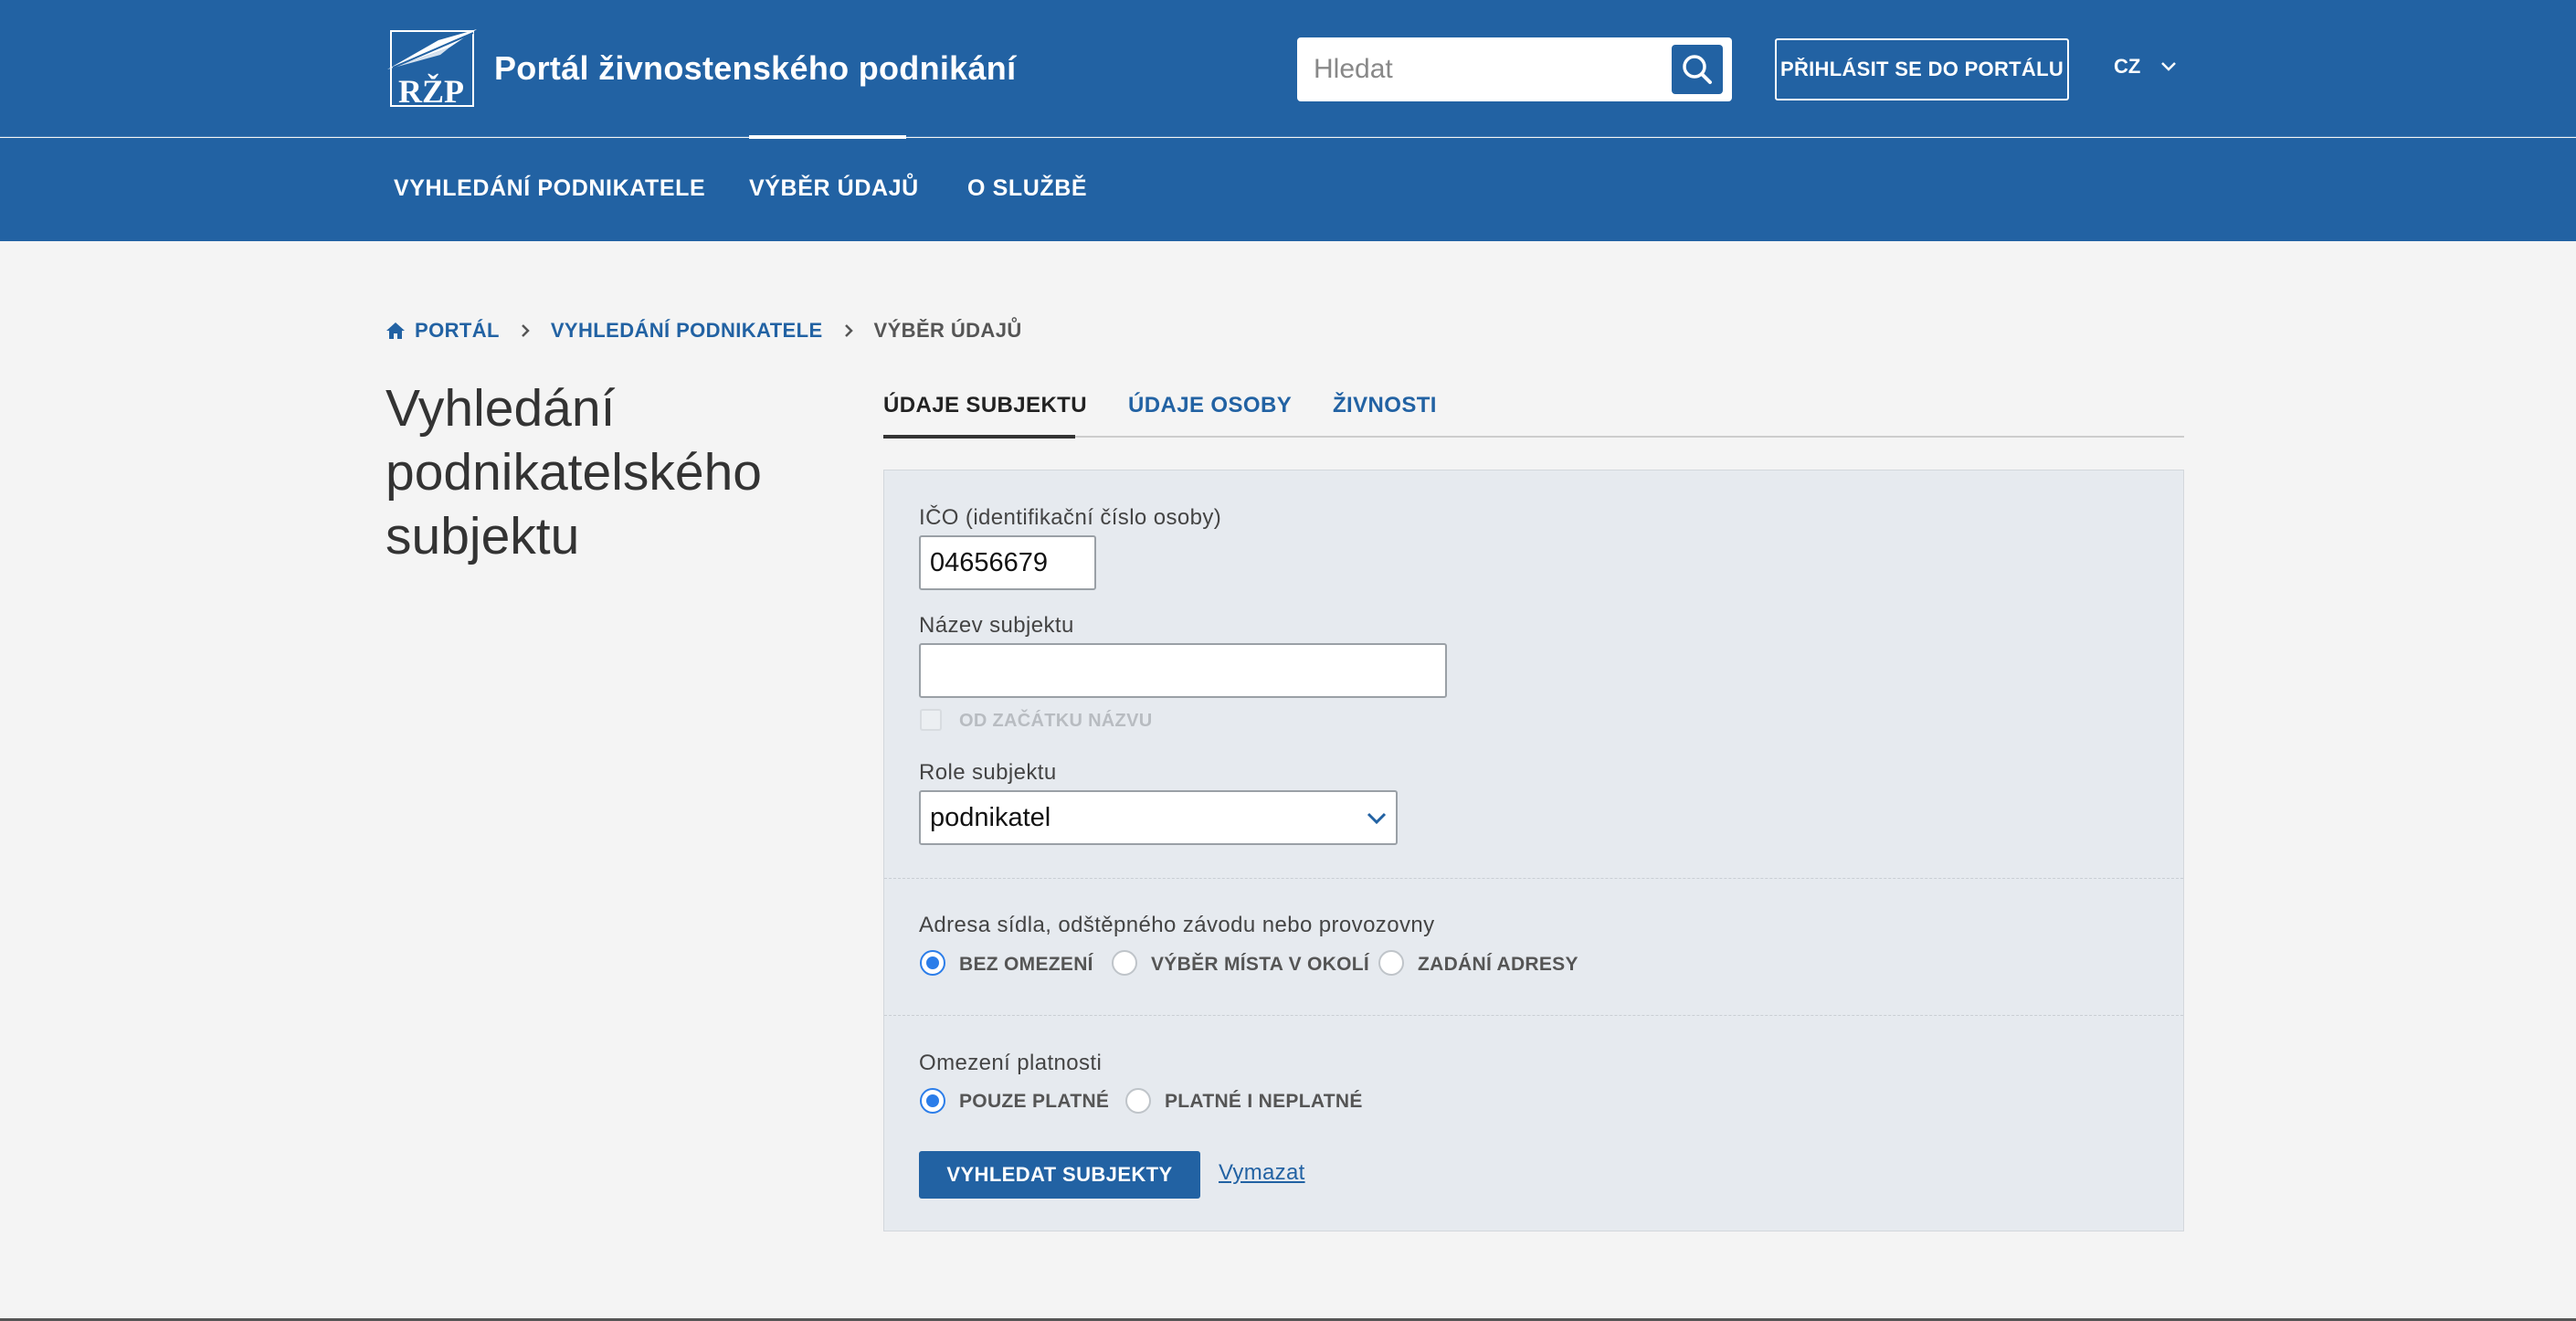  Describe the element at coordinates (1034, 1102) in the screenshot. I see `validity-option-pouze-platne: POUZE PLATNÉ` at that location.